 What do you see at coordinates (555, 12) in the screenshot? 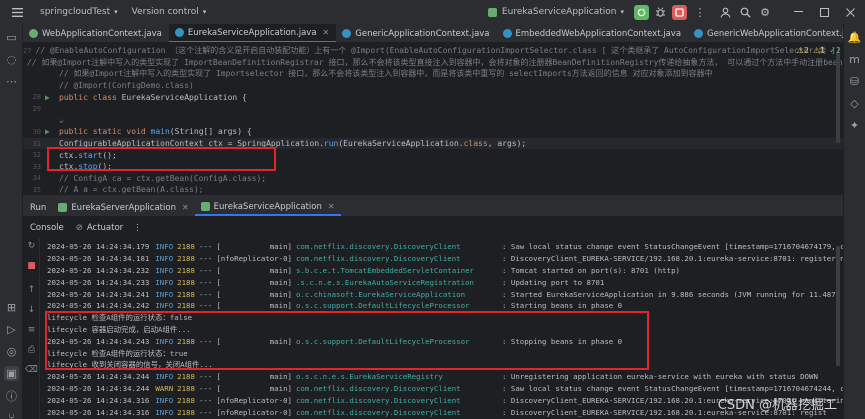
I see `run-config-selector: EurekaServiceApplication ▾` at bounding box center [555, 12].